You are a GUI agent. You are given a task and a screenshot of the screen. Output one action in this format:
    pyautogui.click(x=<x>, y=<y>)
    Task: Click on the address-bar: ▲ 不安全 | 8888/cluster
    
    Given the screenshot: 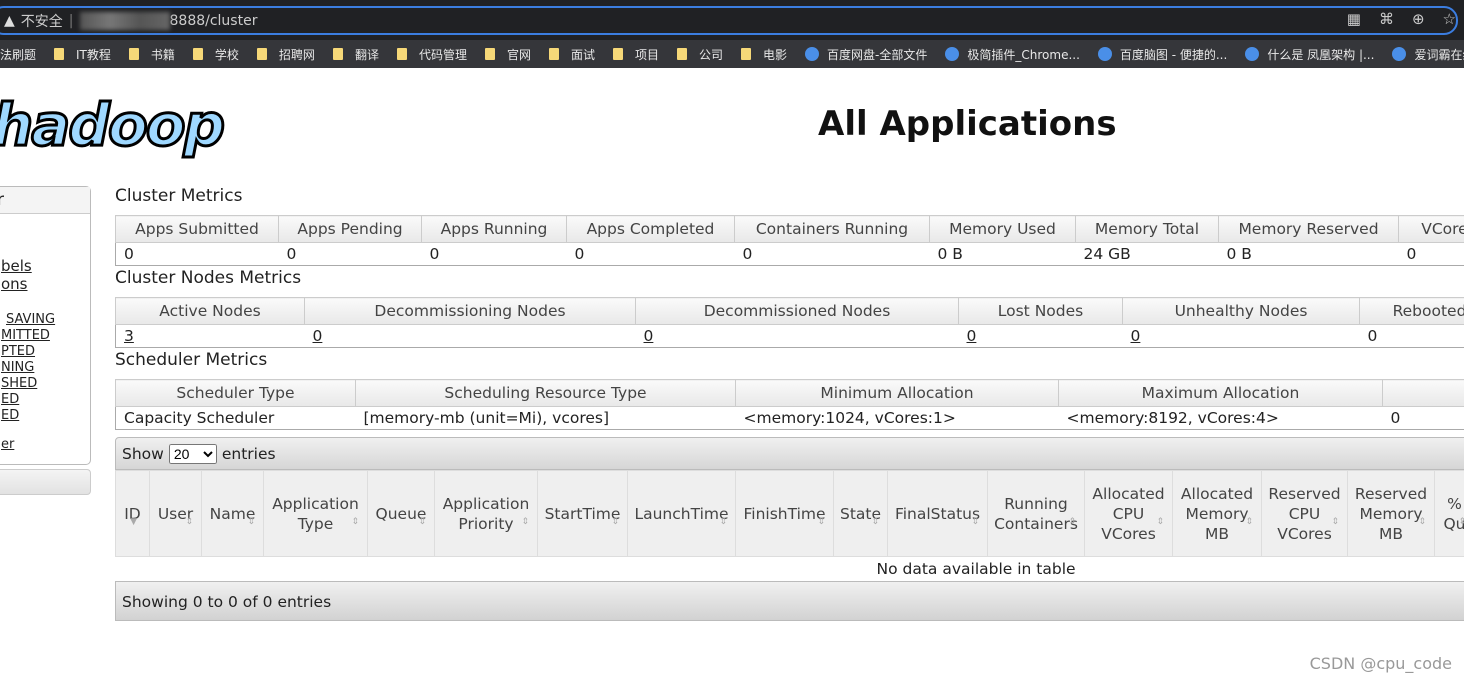 What is the action you would take?
    pyautogui.click(x=729, y=20)
    